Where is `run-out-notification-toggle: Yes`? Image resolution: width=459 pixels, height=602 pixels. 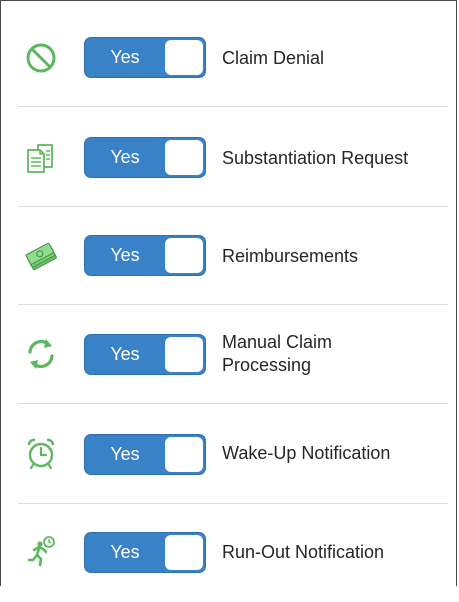 run-out-notification-toggle: Yes is located at coordinates (145, 552).